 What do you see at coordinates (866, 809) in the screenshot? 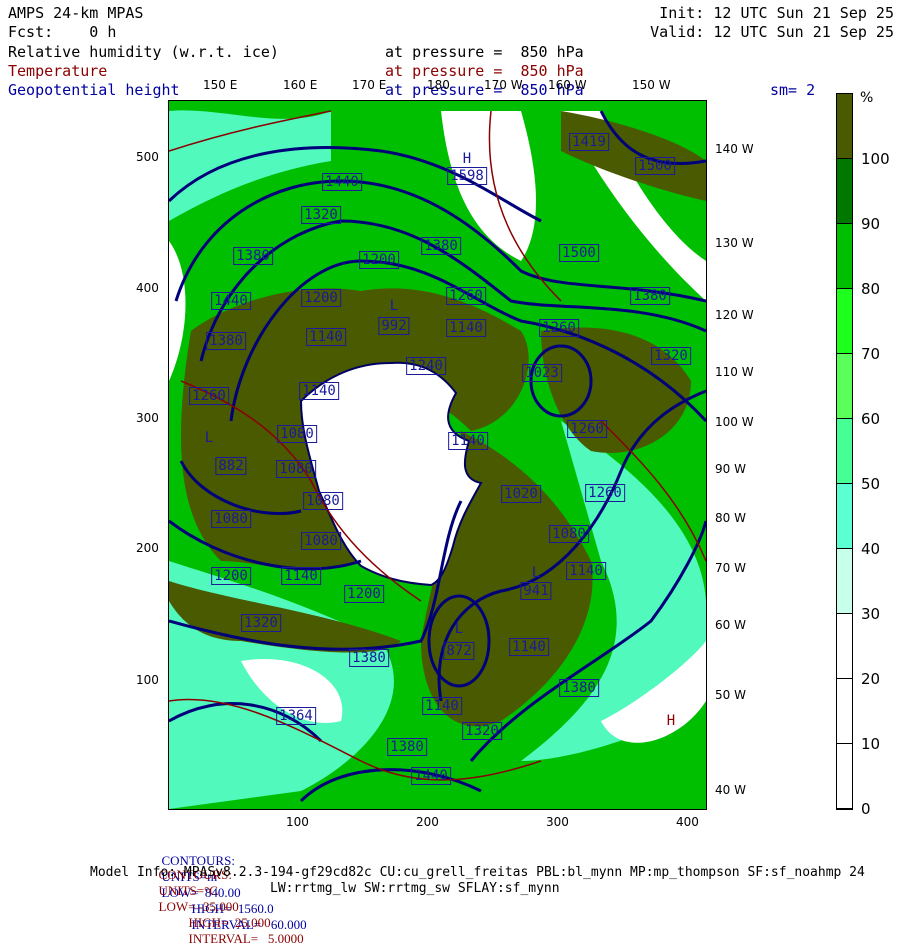
I see `colorbar-label: 0` at bounding box center [866, 809].